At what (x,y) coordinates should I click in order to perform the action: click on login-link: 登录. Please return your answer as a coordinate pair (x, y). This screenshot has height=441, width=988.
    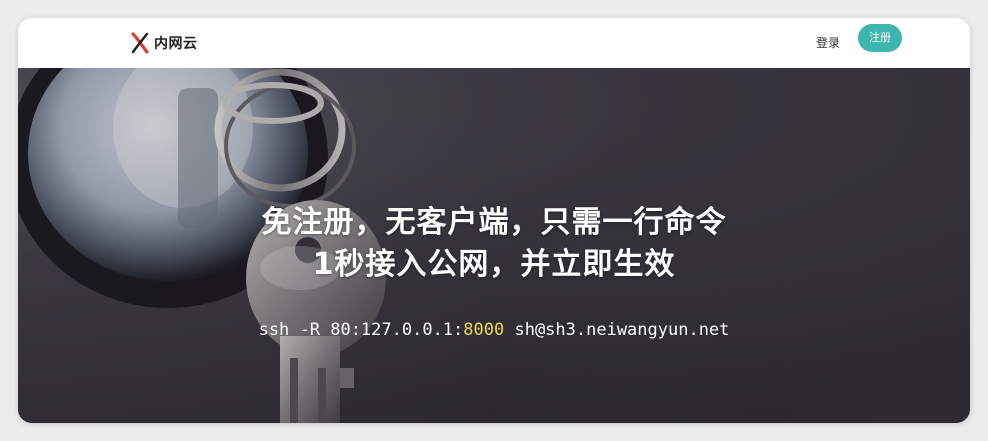
    Looking at the image, I should click on (828, 43).